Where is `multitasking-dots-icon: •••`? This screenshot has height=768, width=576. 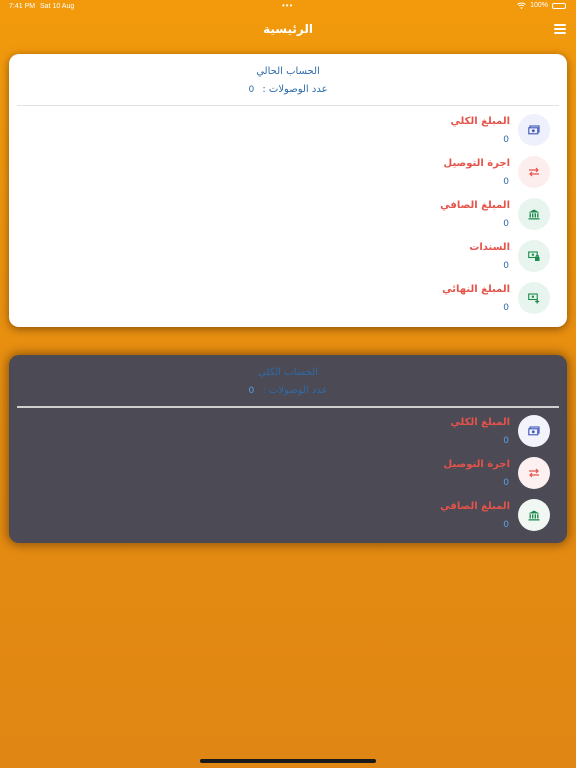 multitasking-dots-icon: ••• is located at coordinates (288, 5).